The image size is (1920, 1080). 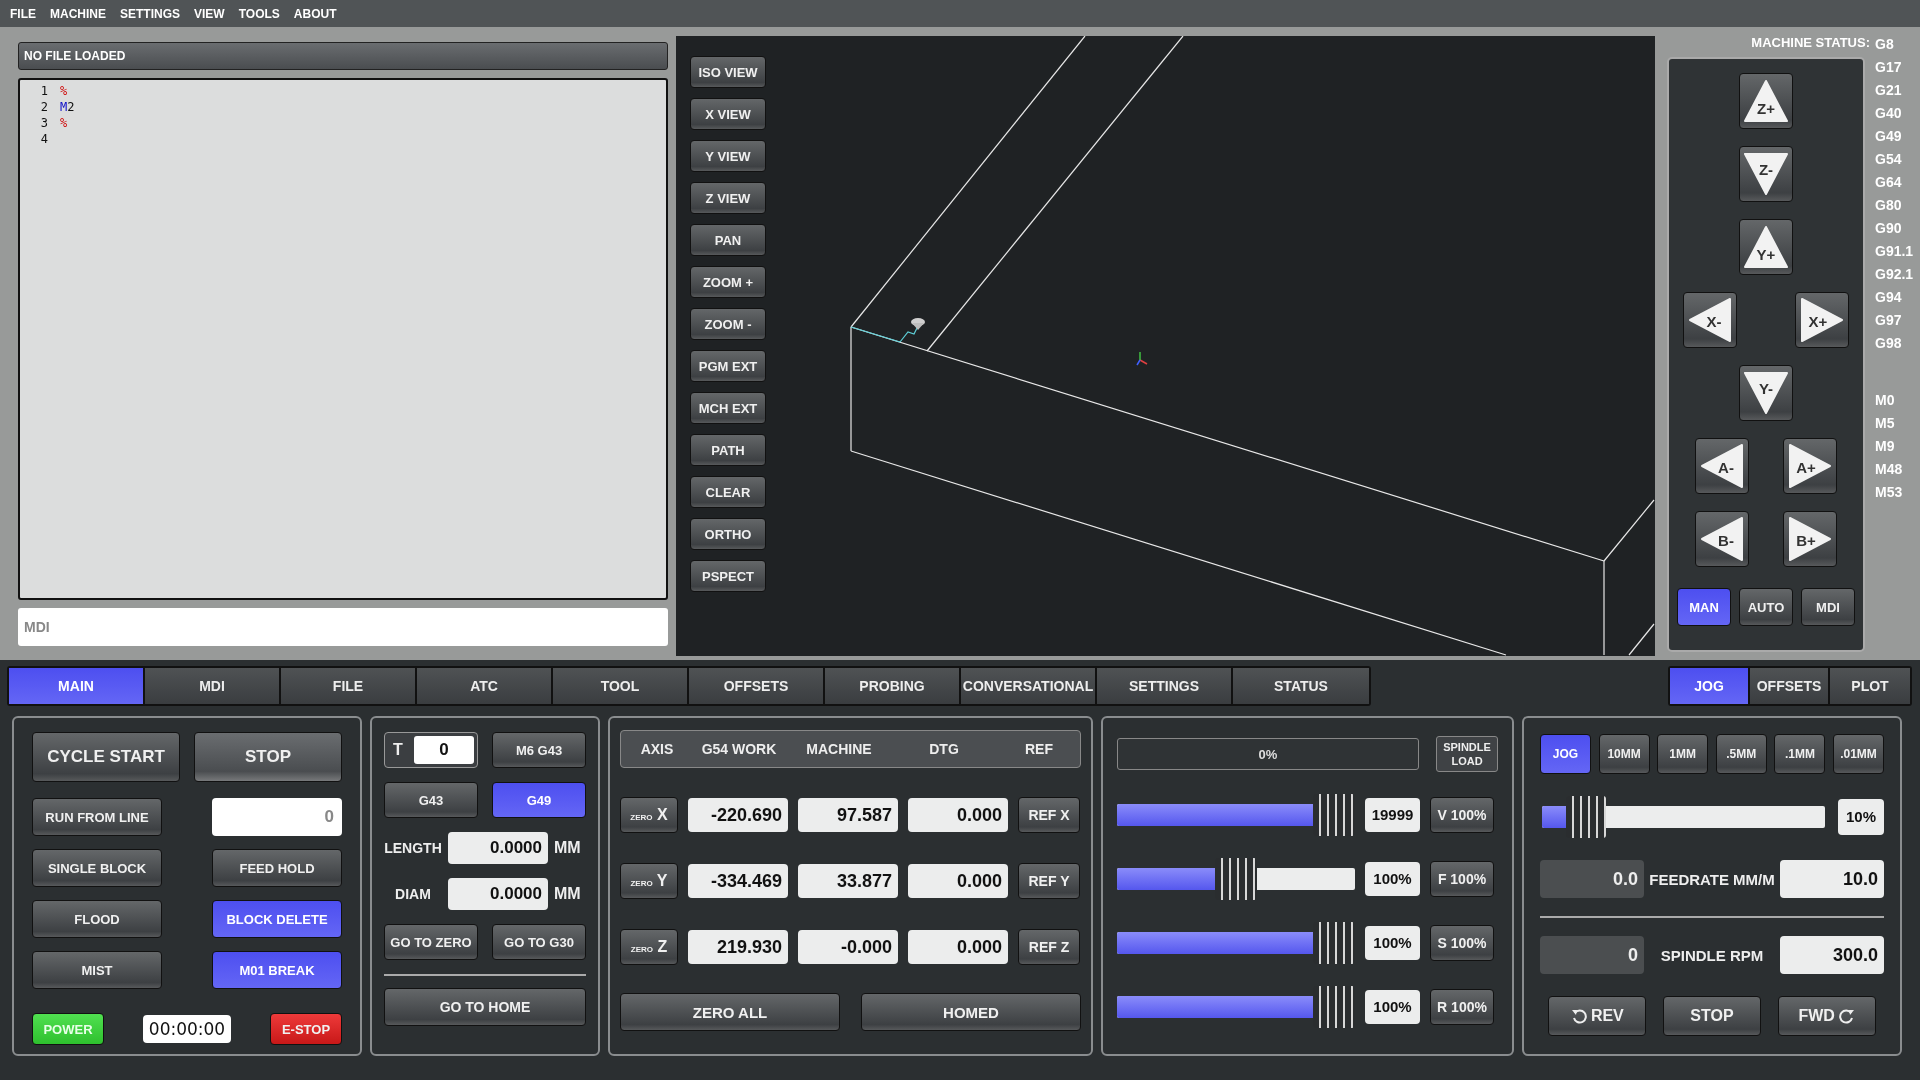 I want to click on e-stop-button: E-STOP, so click(x=306, y=1029).